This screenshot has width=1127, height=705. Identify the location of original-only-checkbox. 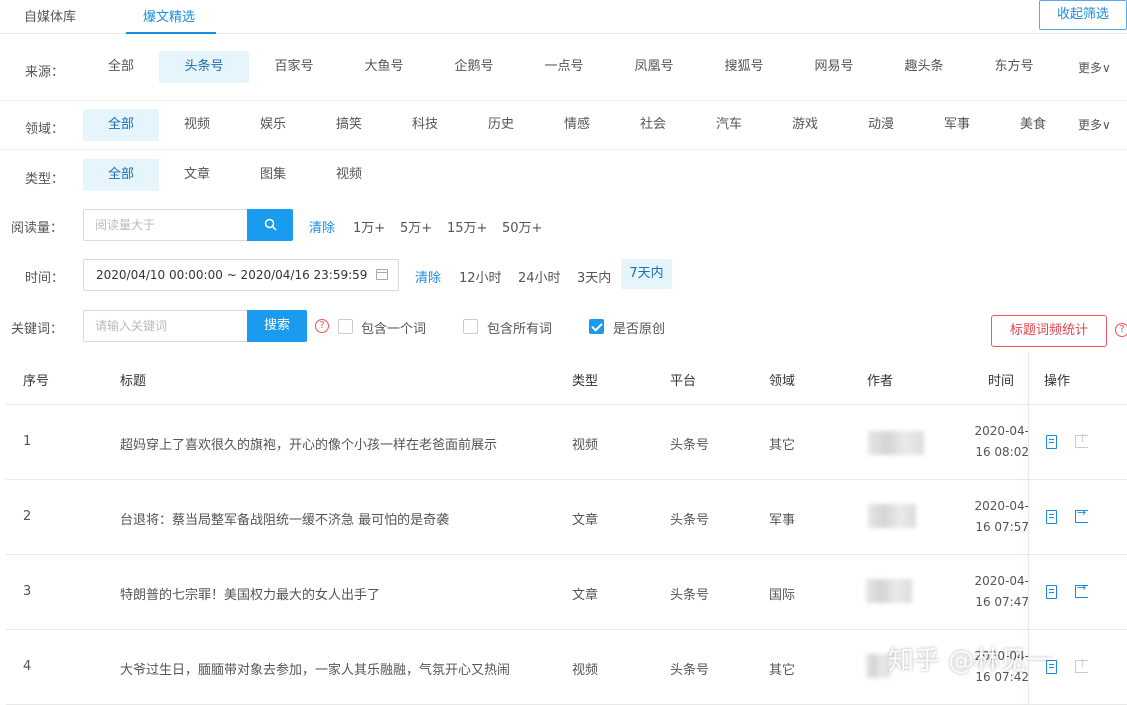
(596, 326).